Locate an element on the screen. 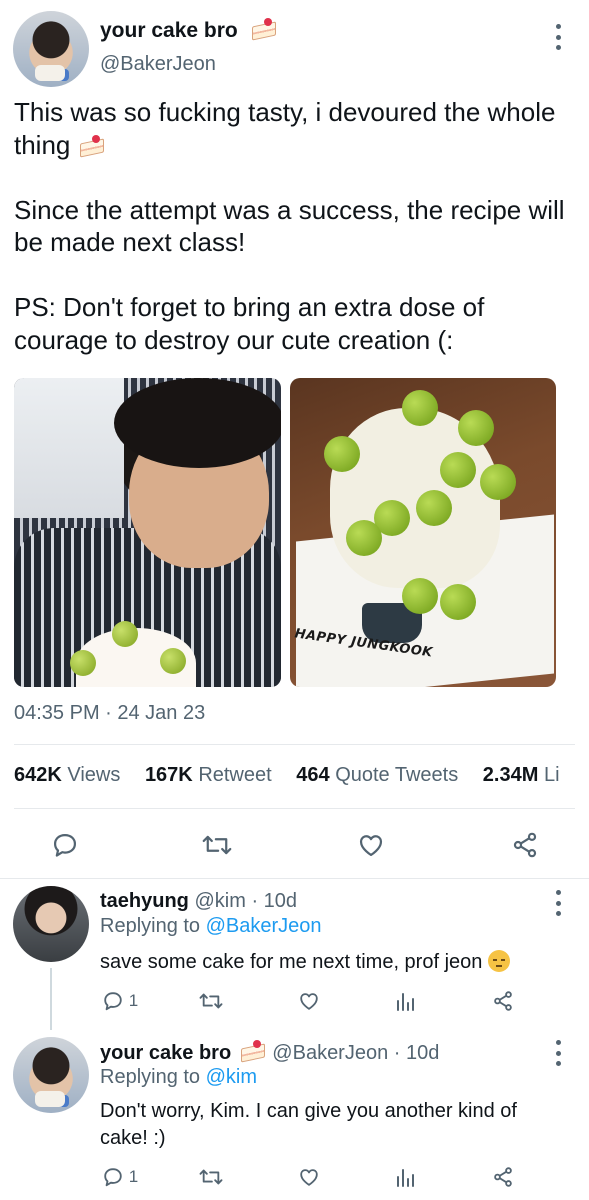  reply-author-name: taehyung is located at coordinates (144, 901).